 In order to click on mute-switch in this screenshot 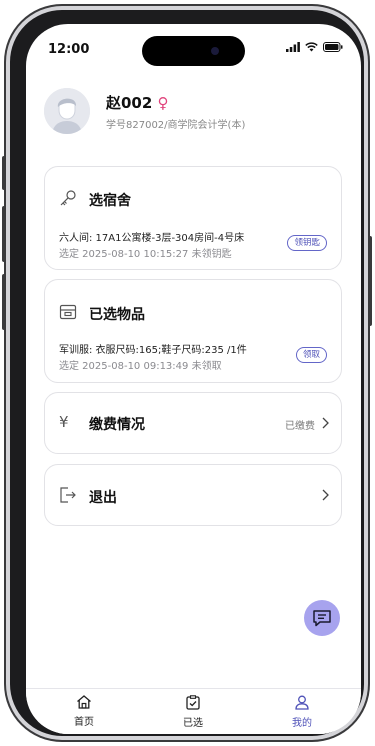, I will do `click(4, 173)`.